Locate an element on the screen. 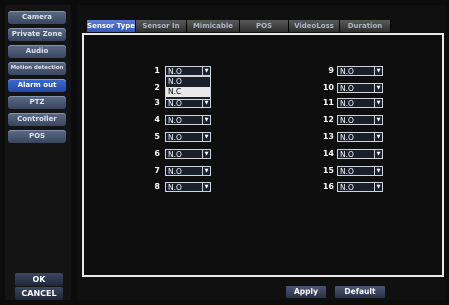 This screenshot has height=305, width=449. ok-button: OK is located at coordinates (39, 279).